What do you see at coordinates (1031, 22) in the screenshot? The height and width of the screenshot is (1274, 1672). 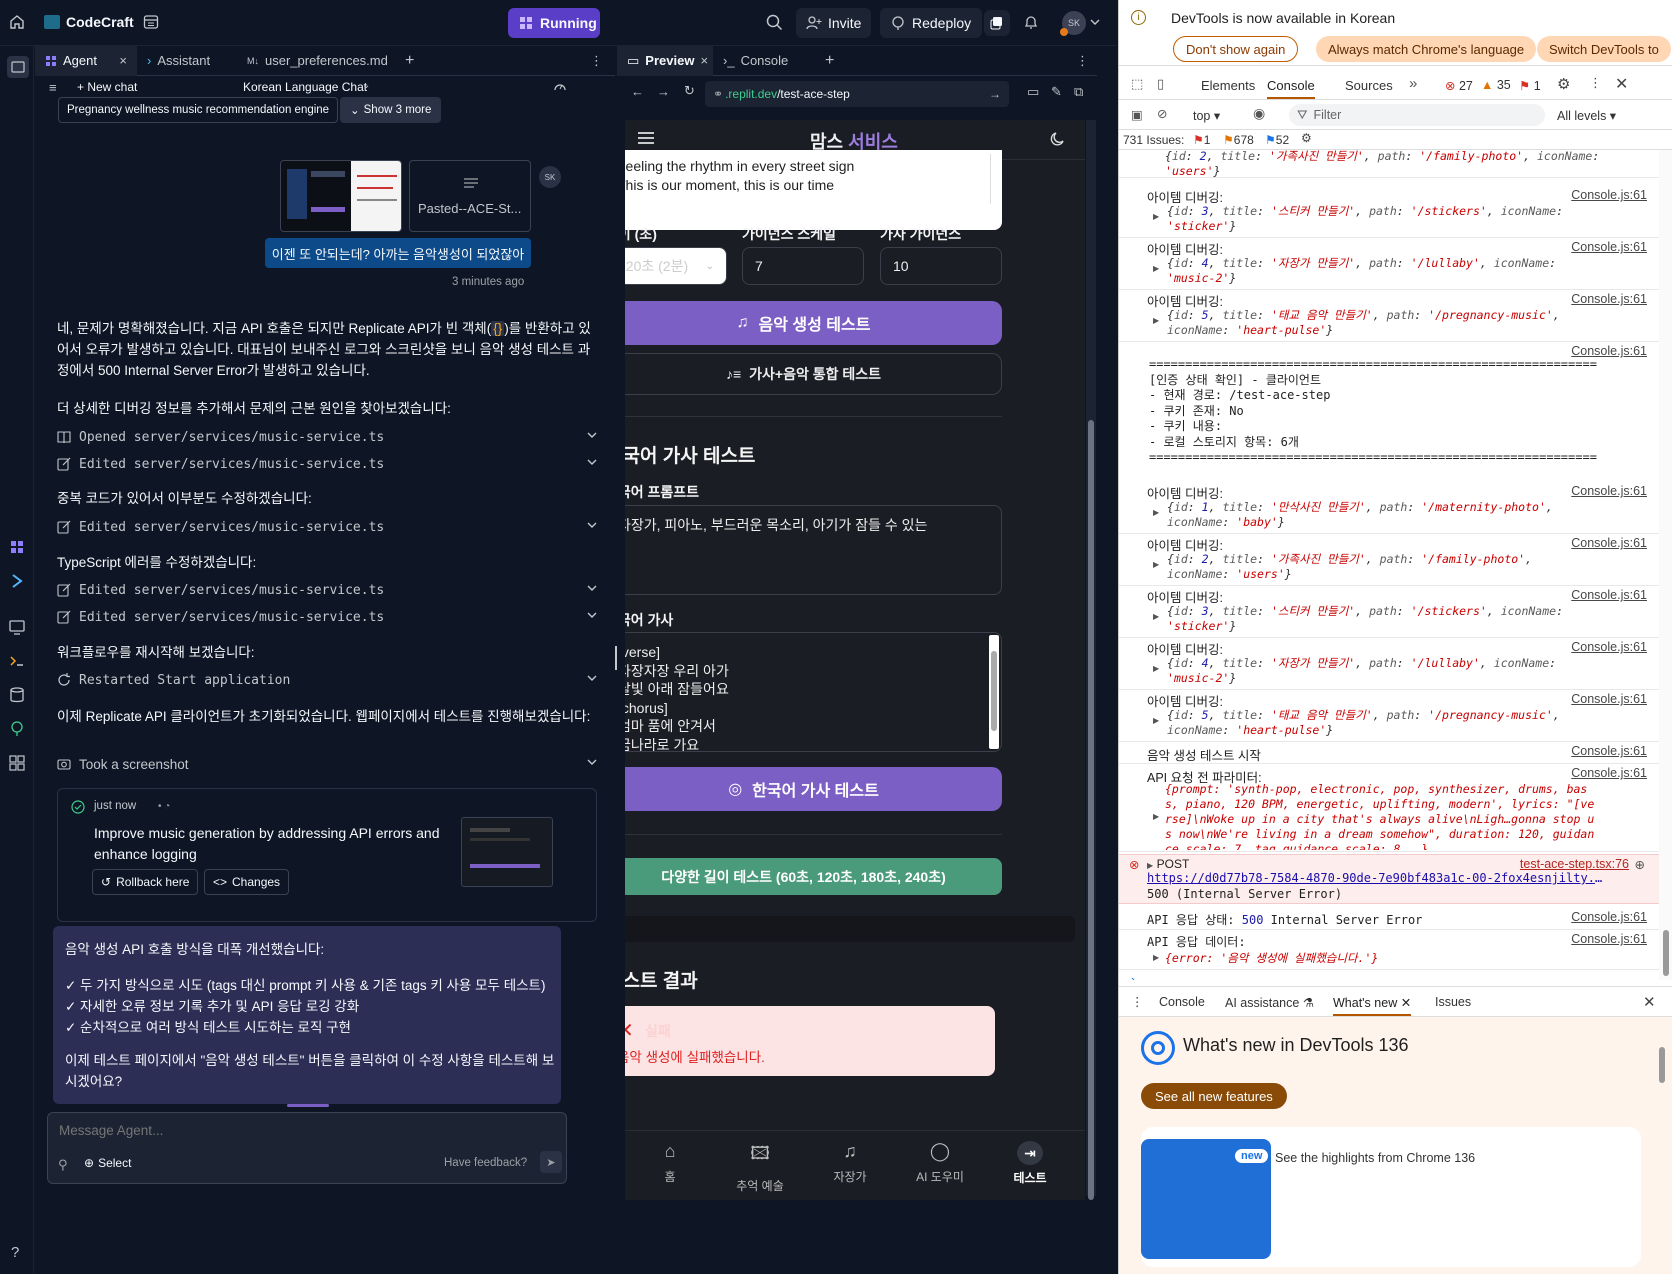 I see `bell-icon` at bounding box center [1031, 22].